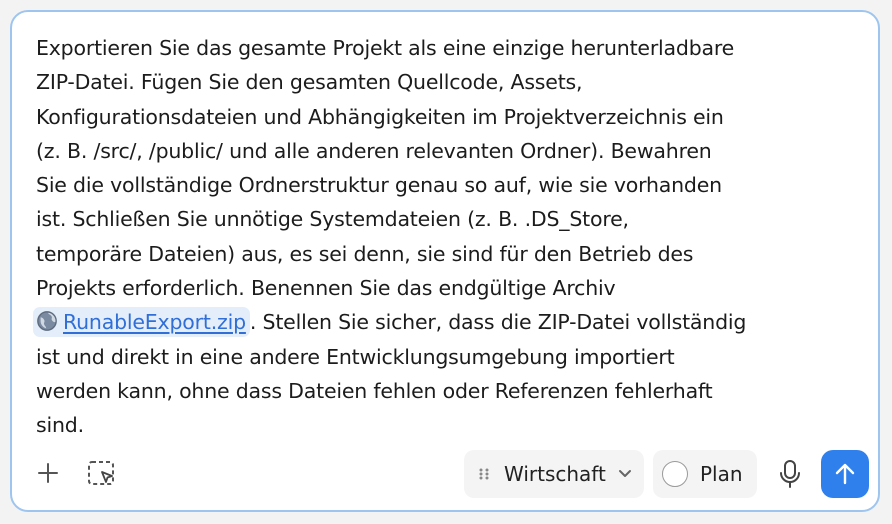 The width and height of the screenshot is (892, 524). I want to click on mode-select: Wirtschaft, so click(554, 474).